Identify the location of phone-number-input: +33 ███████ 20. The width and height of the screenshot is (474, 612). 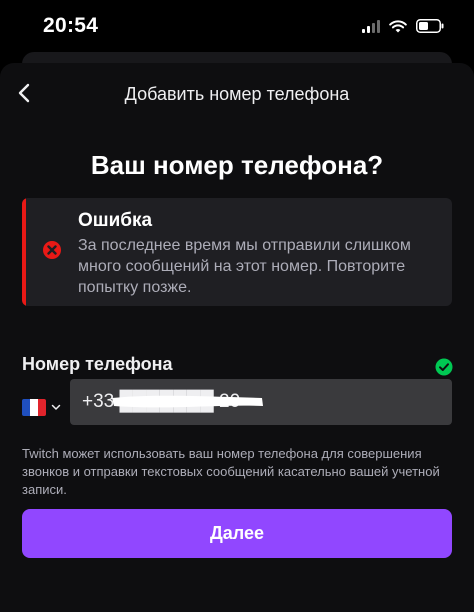
(261, 402).